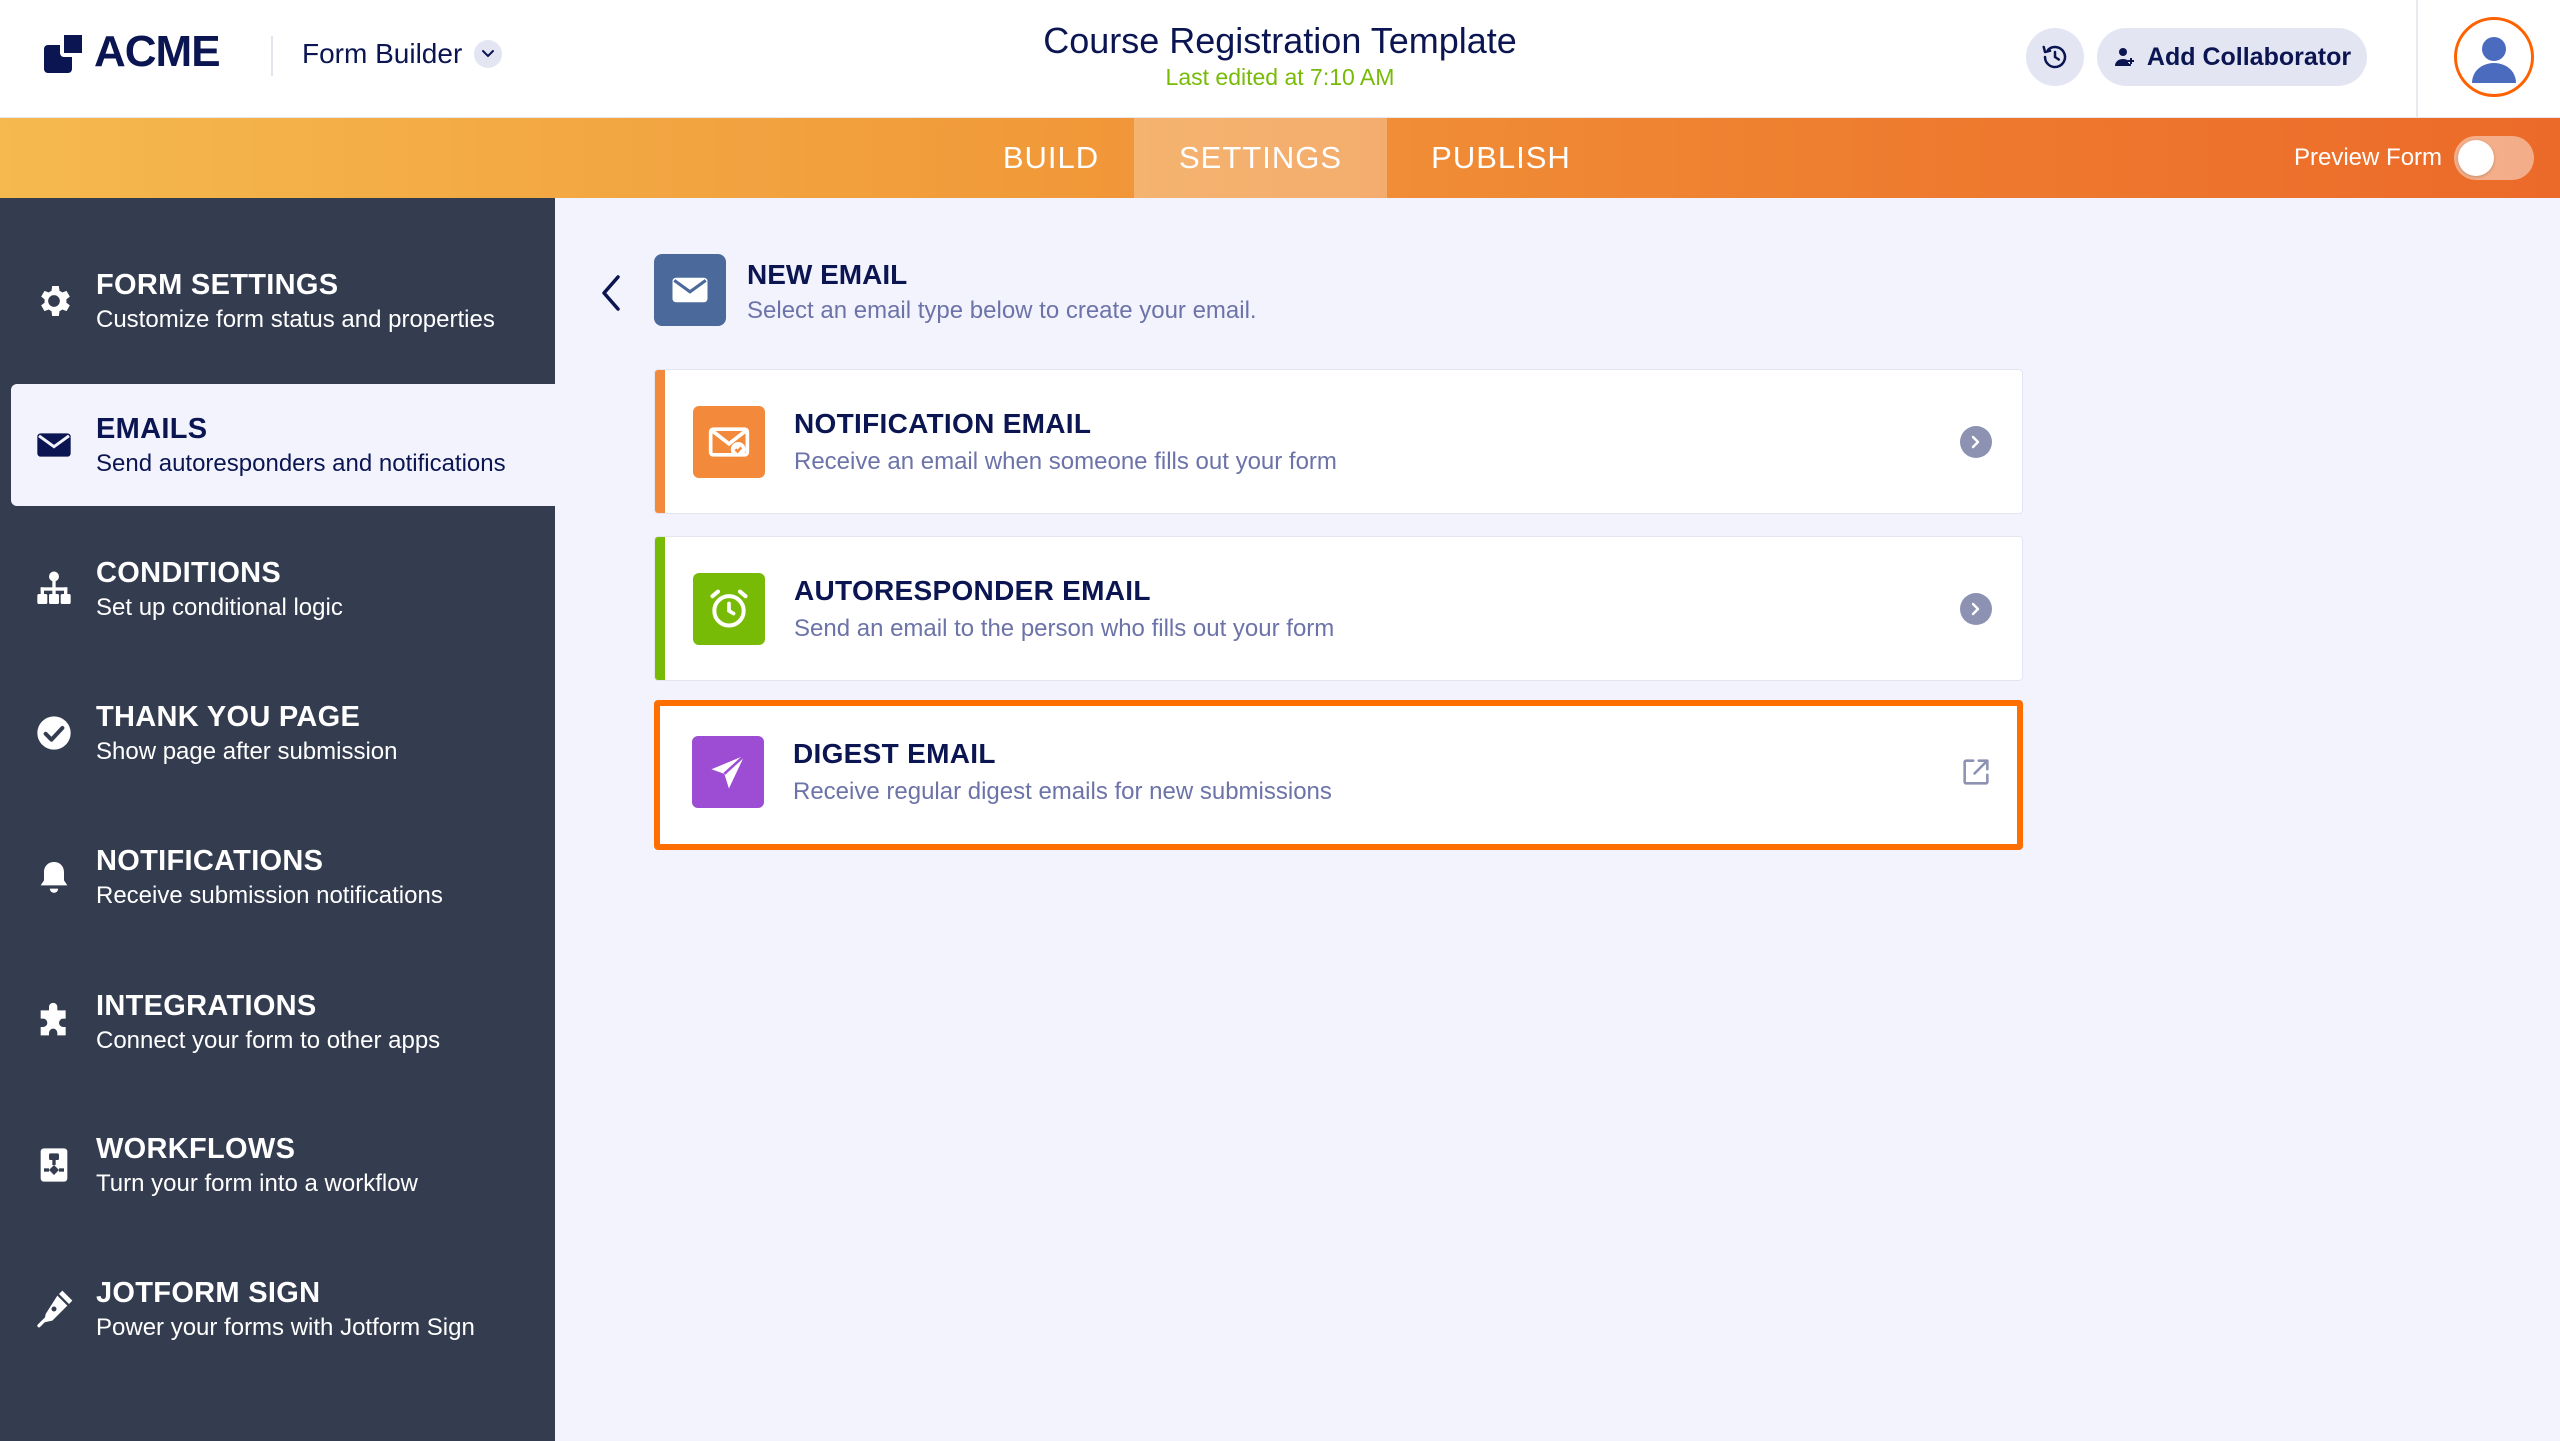  What do you see at coordinates (54, 877) in the screenshot?
I see `bell-icon` at bounding box center [54, 877].